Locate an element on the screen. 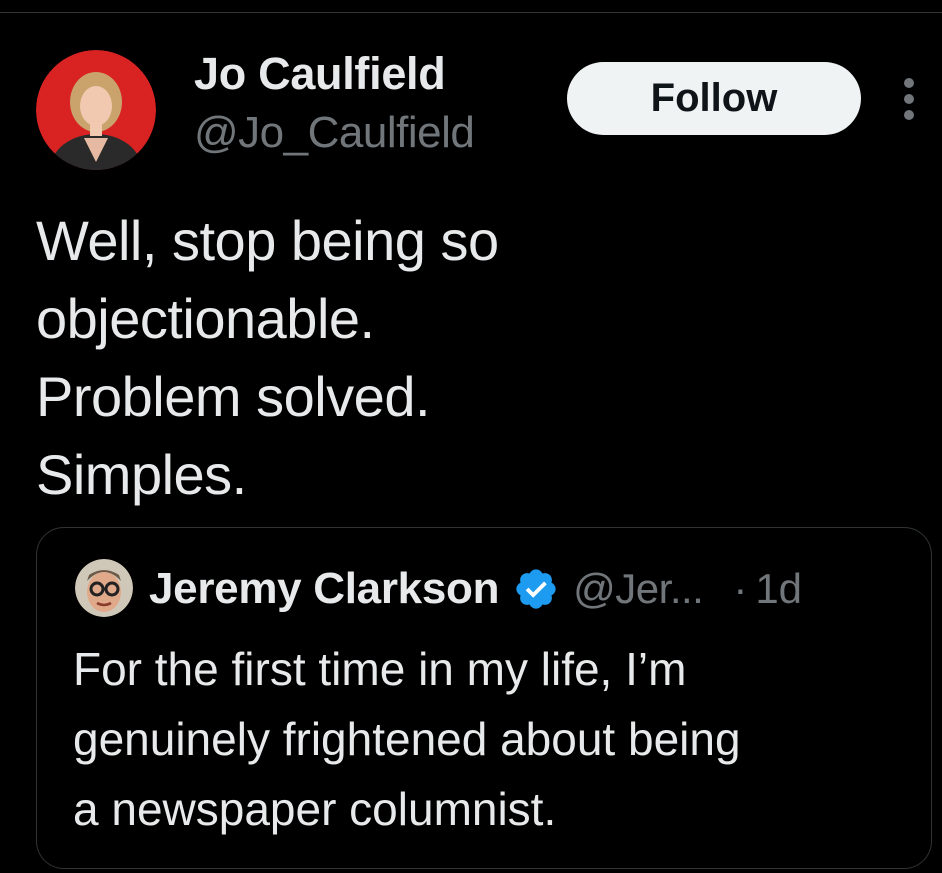  tweet-text-line: Problem solved. is located at coordinates (233, 396).